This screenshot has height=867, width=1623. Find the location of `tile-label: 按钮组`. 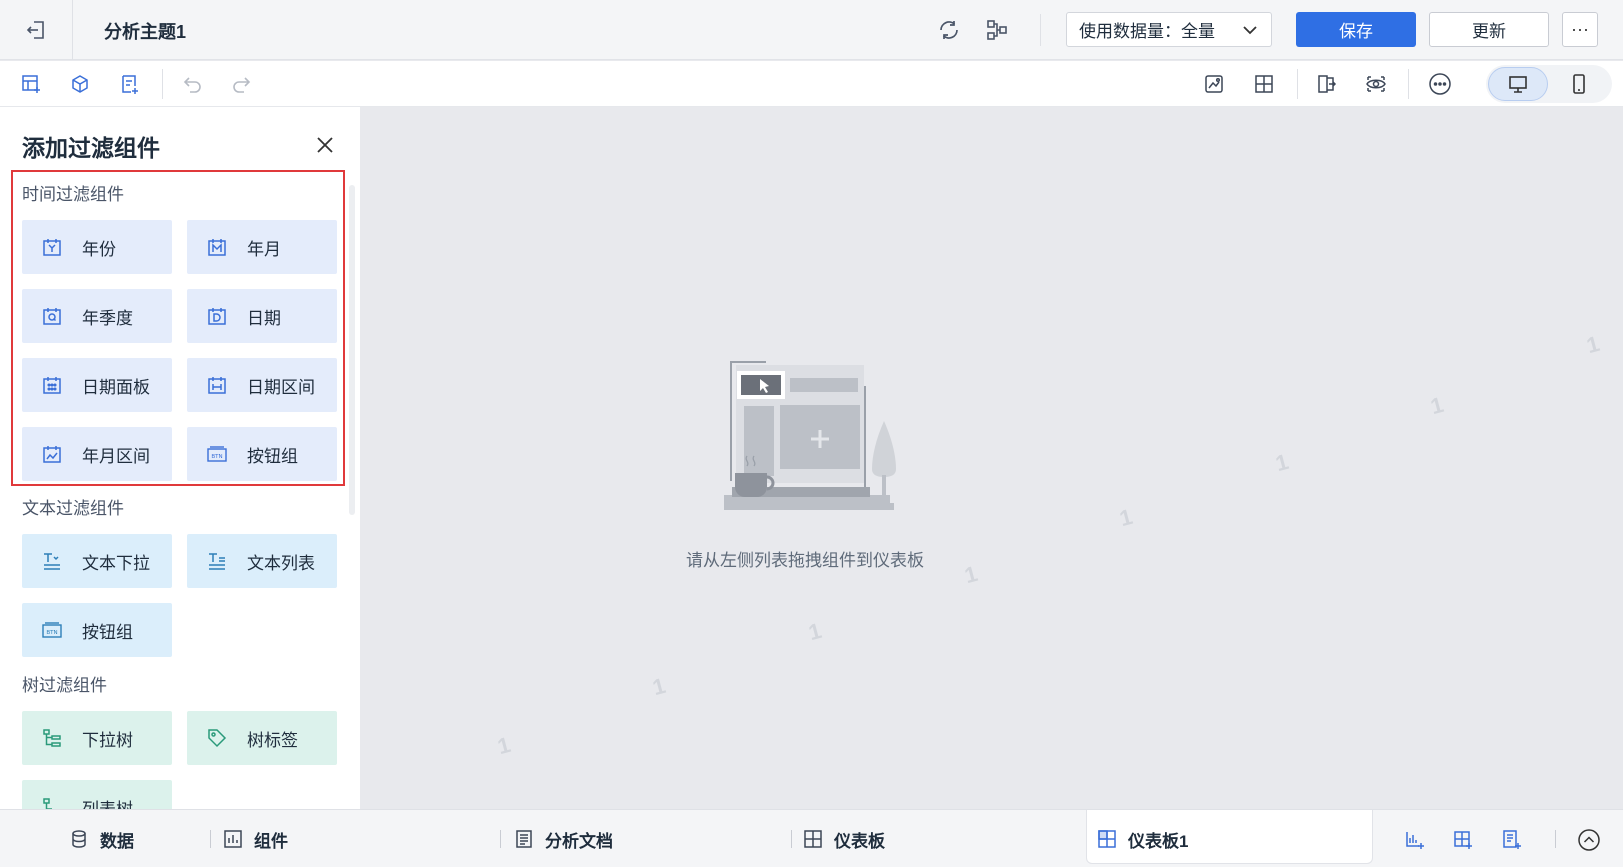

tile-label: 按钮组 is located at coordinates (107, 632).